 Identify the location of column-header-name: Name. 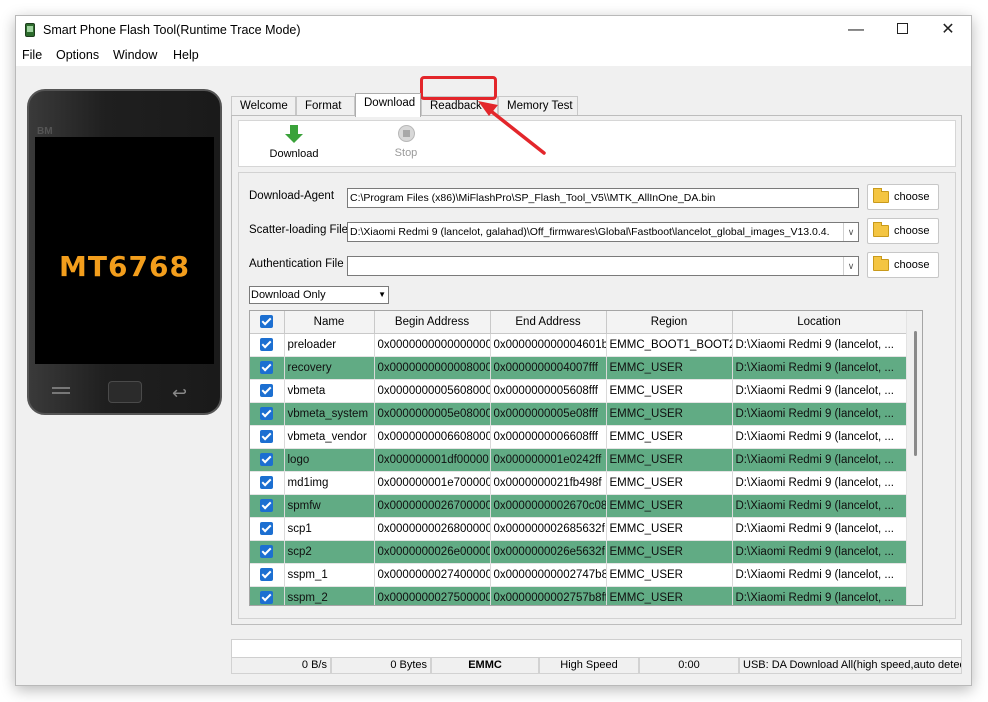
(329, 322).